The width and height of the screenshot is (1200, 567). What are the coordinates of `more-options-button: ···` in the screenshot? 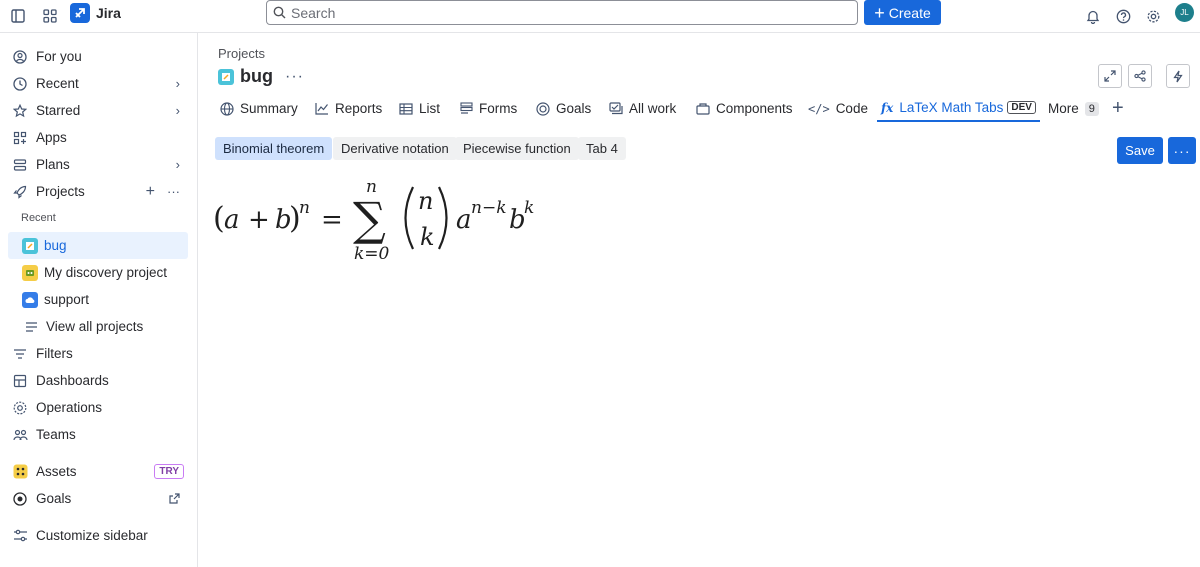 It's located at (1182, 150).